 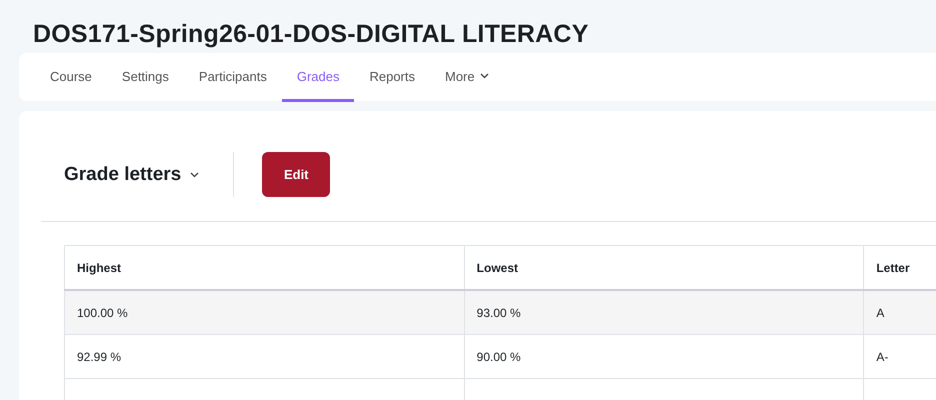 I want to click on nav-tab: Grades, so click(x=318, y=77).